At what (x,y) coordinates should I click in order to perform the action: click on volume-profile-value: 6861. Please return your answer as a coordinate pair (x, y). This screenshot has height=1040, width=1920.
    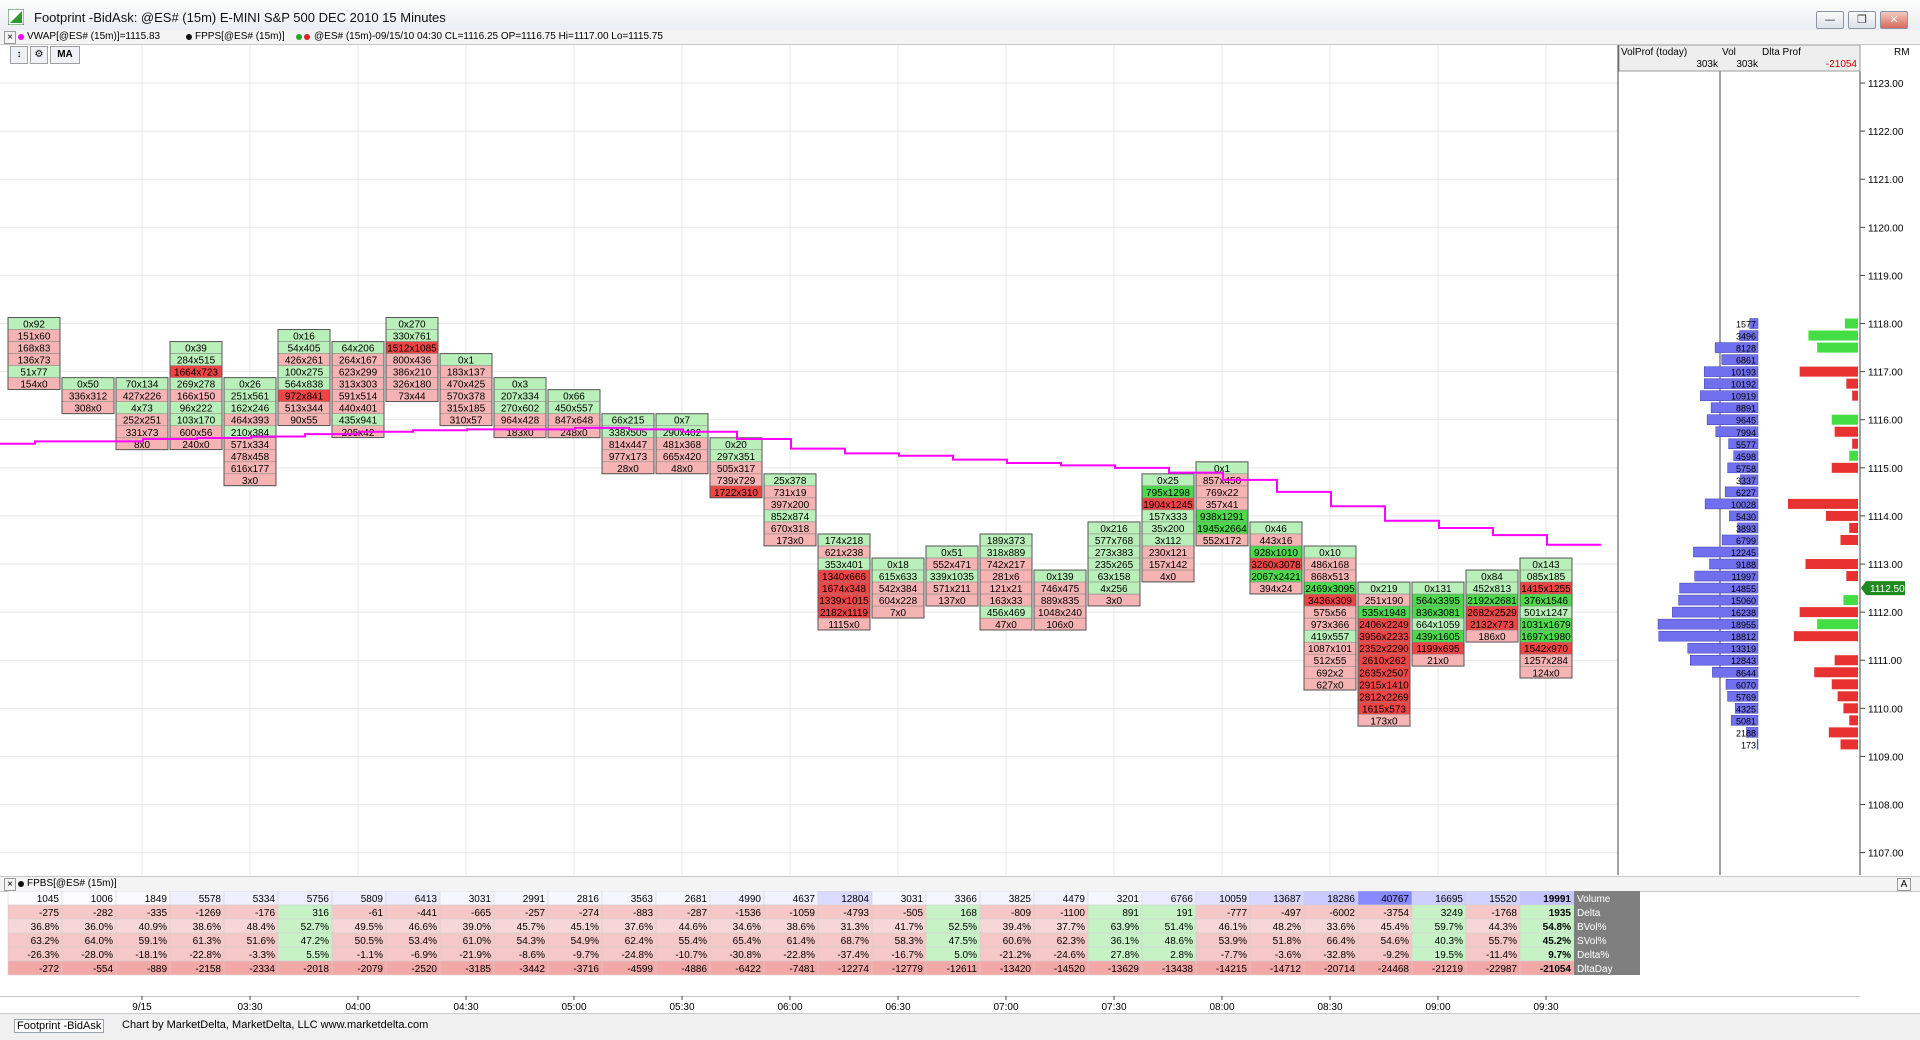
    Looking at the image, I should click on (1746, 361).